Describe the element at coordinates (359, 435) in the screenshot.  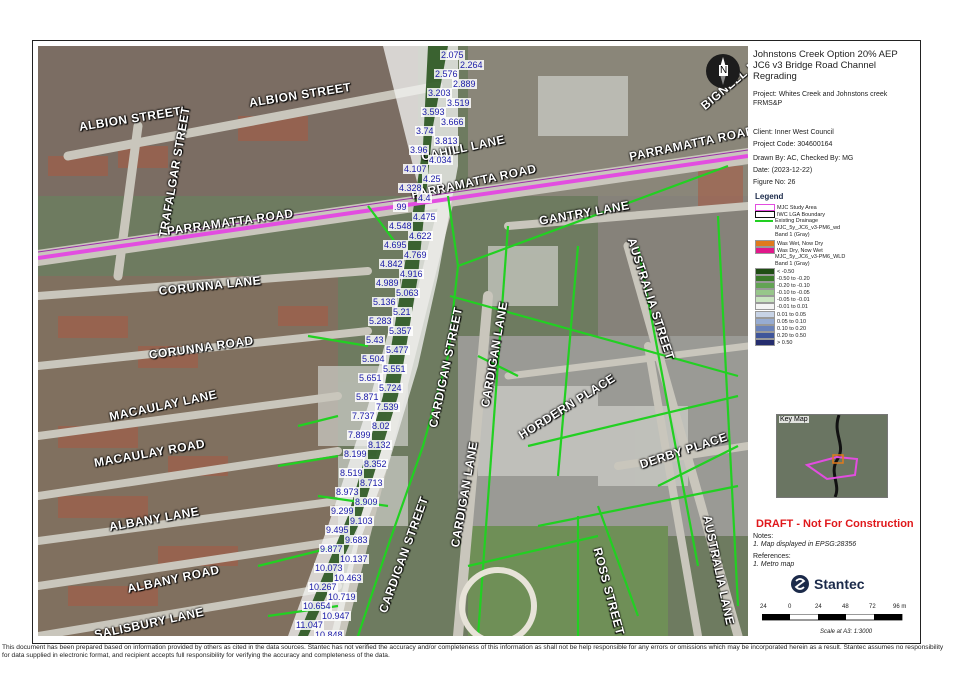
I see `water-level-label: 7.899` at that location.